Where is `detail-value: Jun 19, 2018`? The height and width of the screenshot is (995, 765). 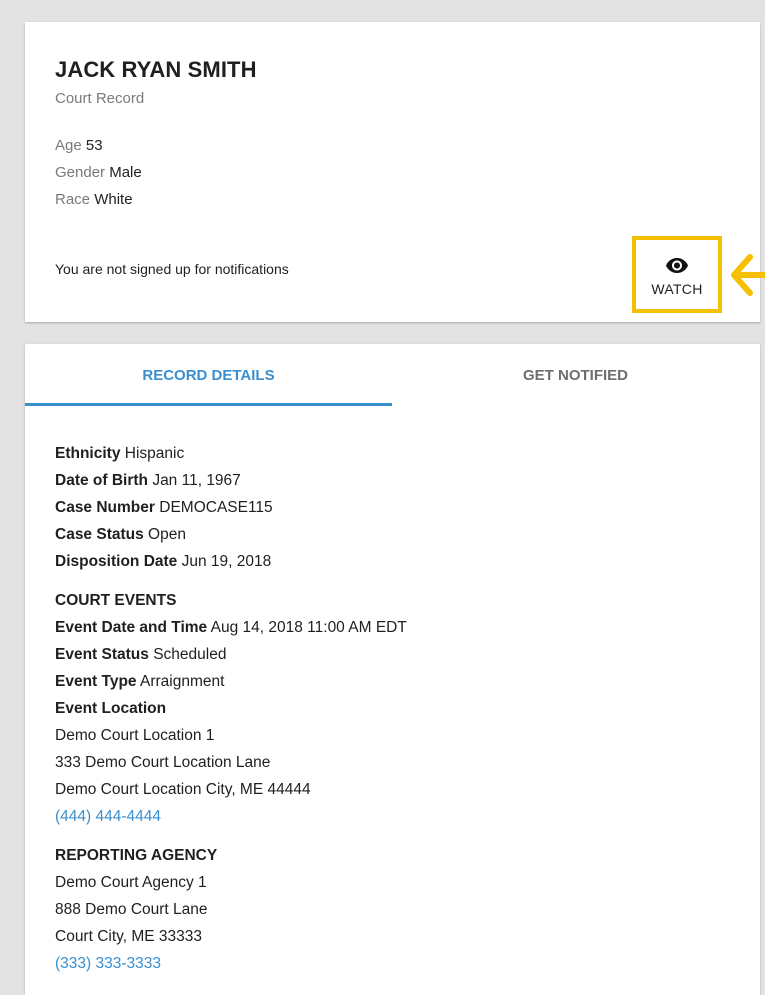
detail-value: Jun 19, 2018 is located at coordinates (226, 561).